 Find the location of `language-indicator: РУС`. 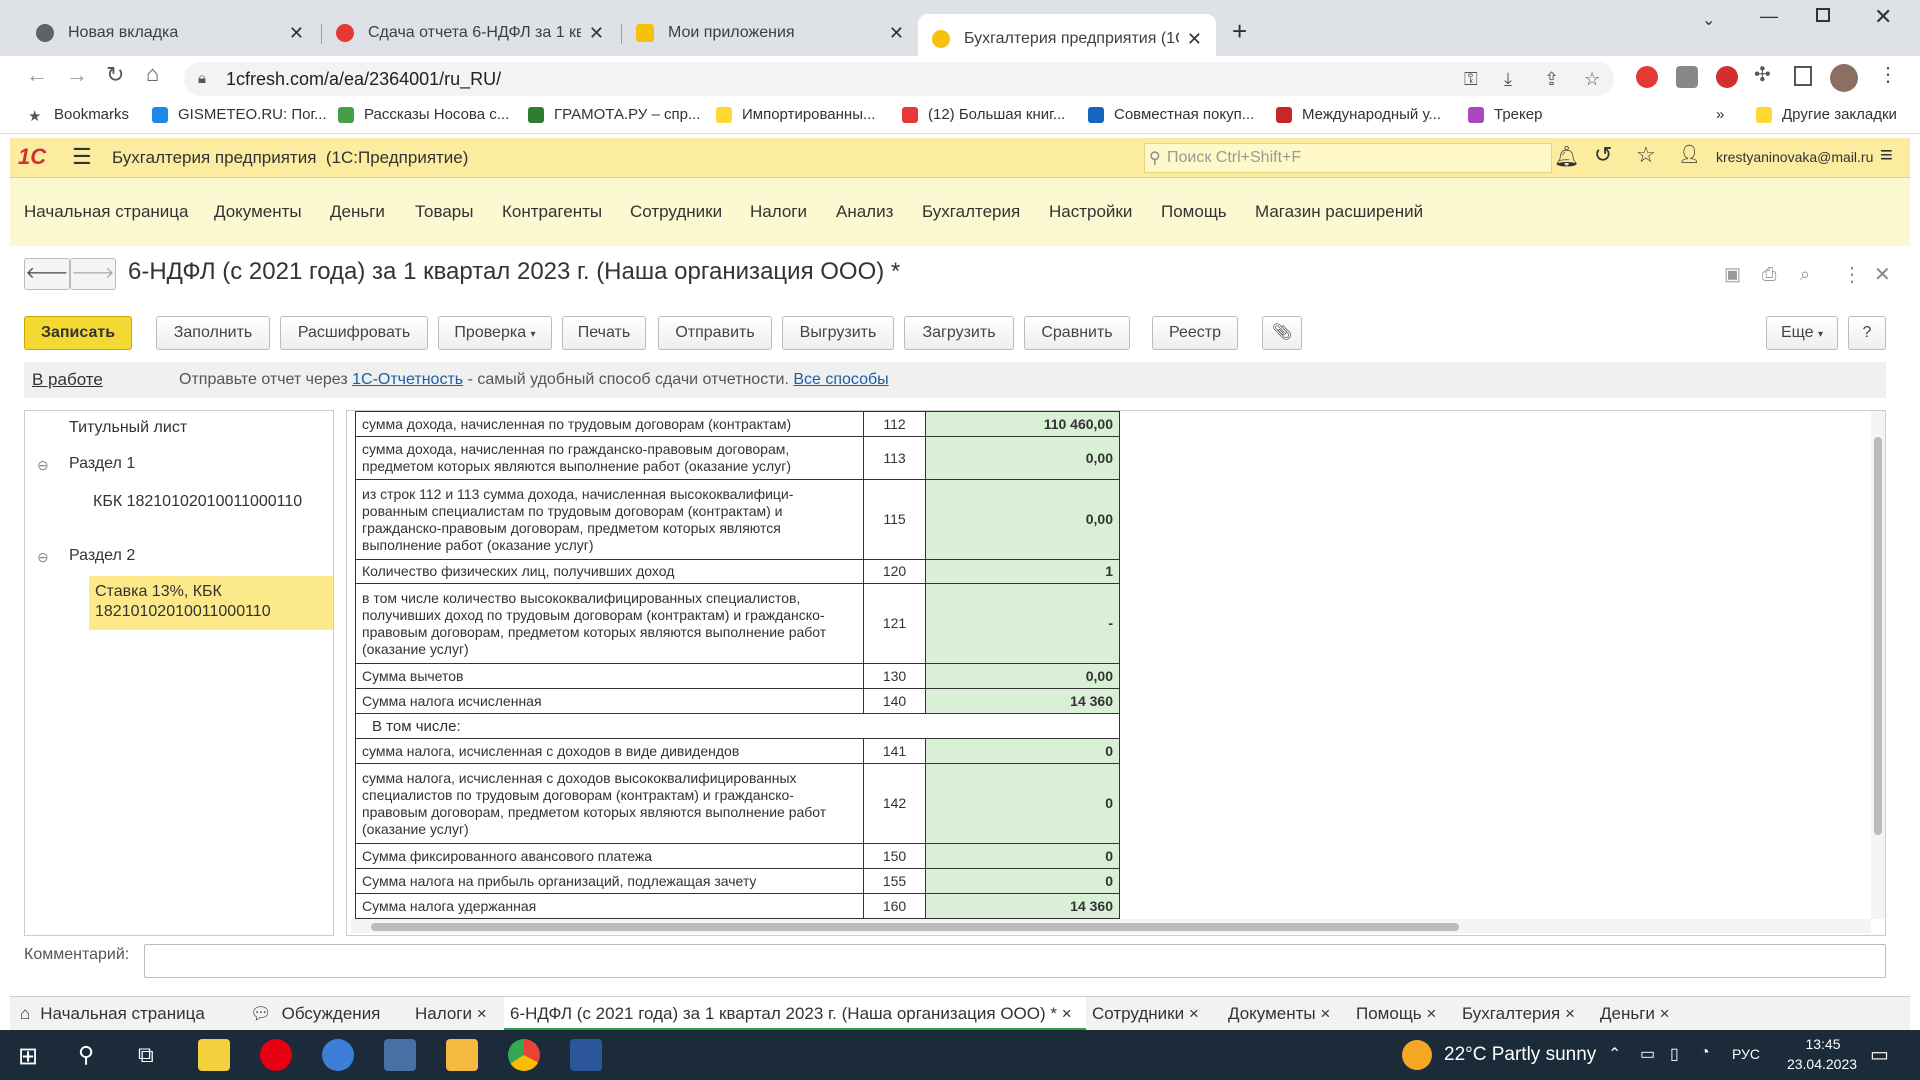

language-indicator: РУС is located at coordinates (1746, 1054).